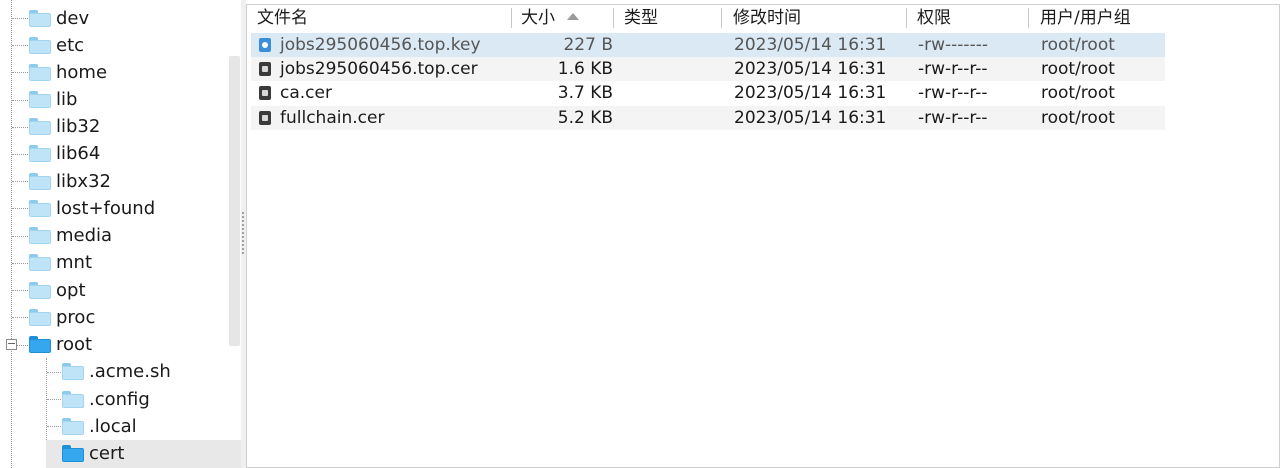 This screenshot has width=1280, height=468. I want to click on tree-item-root: root, so click(60, 344).